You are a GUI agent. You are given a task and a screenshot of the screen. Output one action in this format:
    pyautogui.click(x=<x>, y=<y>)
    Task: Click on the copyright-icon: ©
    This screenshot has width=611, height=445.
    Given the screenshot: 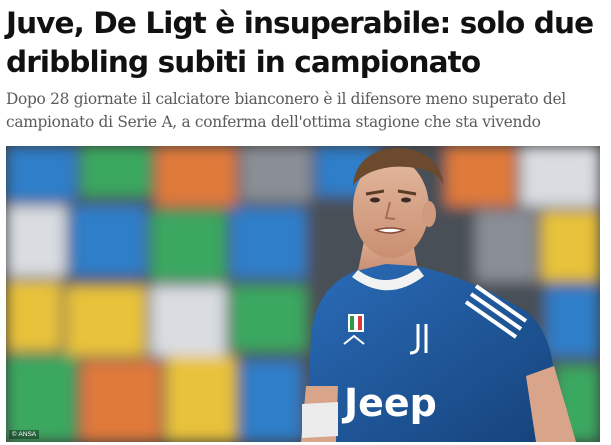 What is the action you would take?
    pyautogui.click(x=14, y=434)
    